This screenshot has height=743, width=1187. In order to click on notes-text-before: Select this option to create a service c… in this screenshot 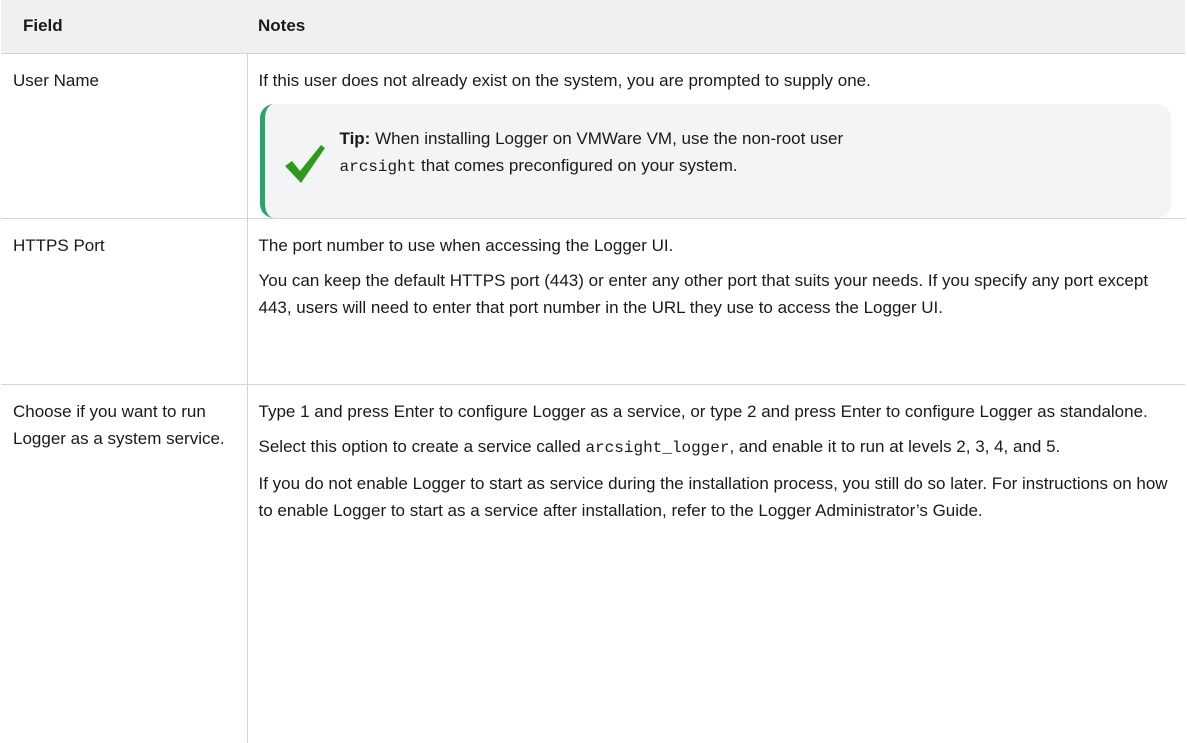, I will do `click(422, 446)`.